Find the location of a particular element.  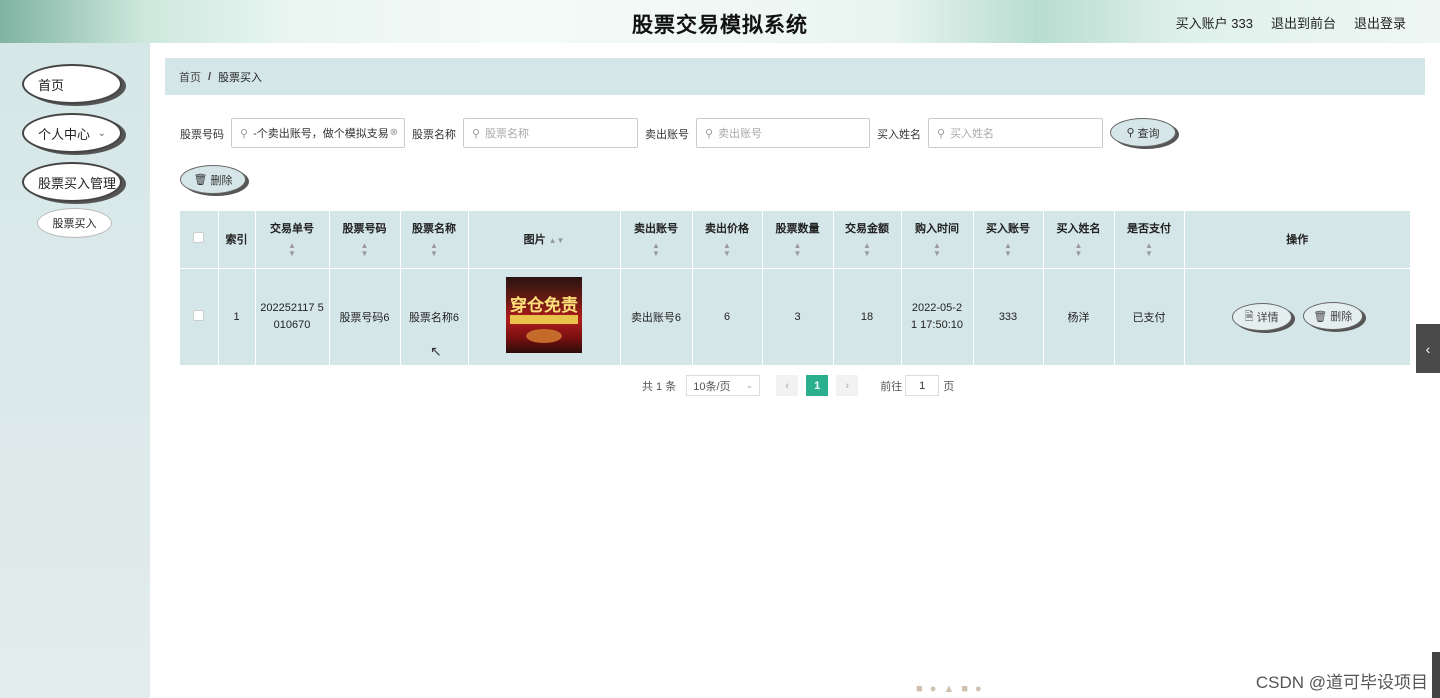

back-to-front-link: 退出到前台 is located at coordinates (1303, 22).